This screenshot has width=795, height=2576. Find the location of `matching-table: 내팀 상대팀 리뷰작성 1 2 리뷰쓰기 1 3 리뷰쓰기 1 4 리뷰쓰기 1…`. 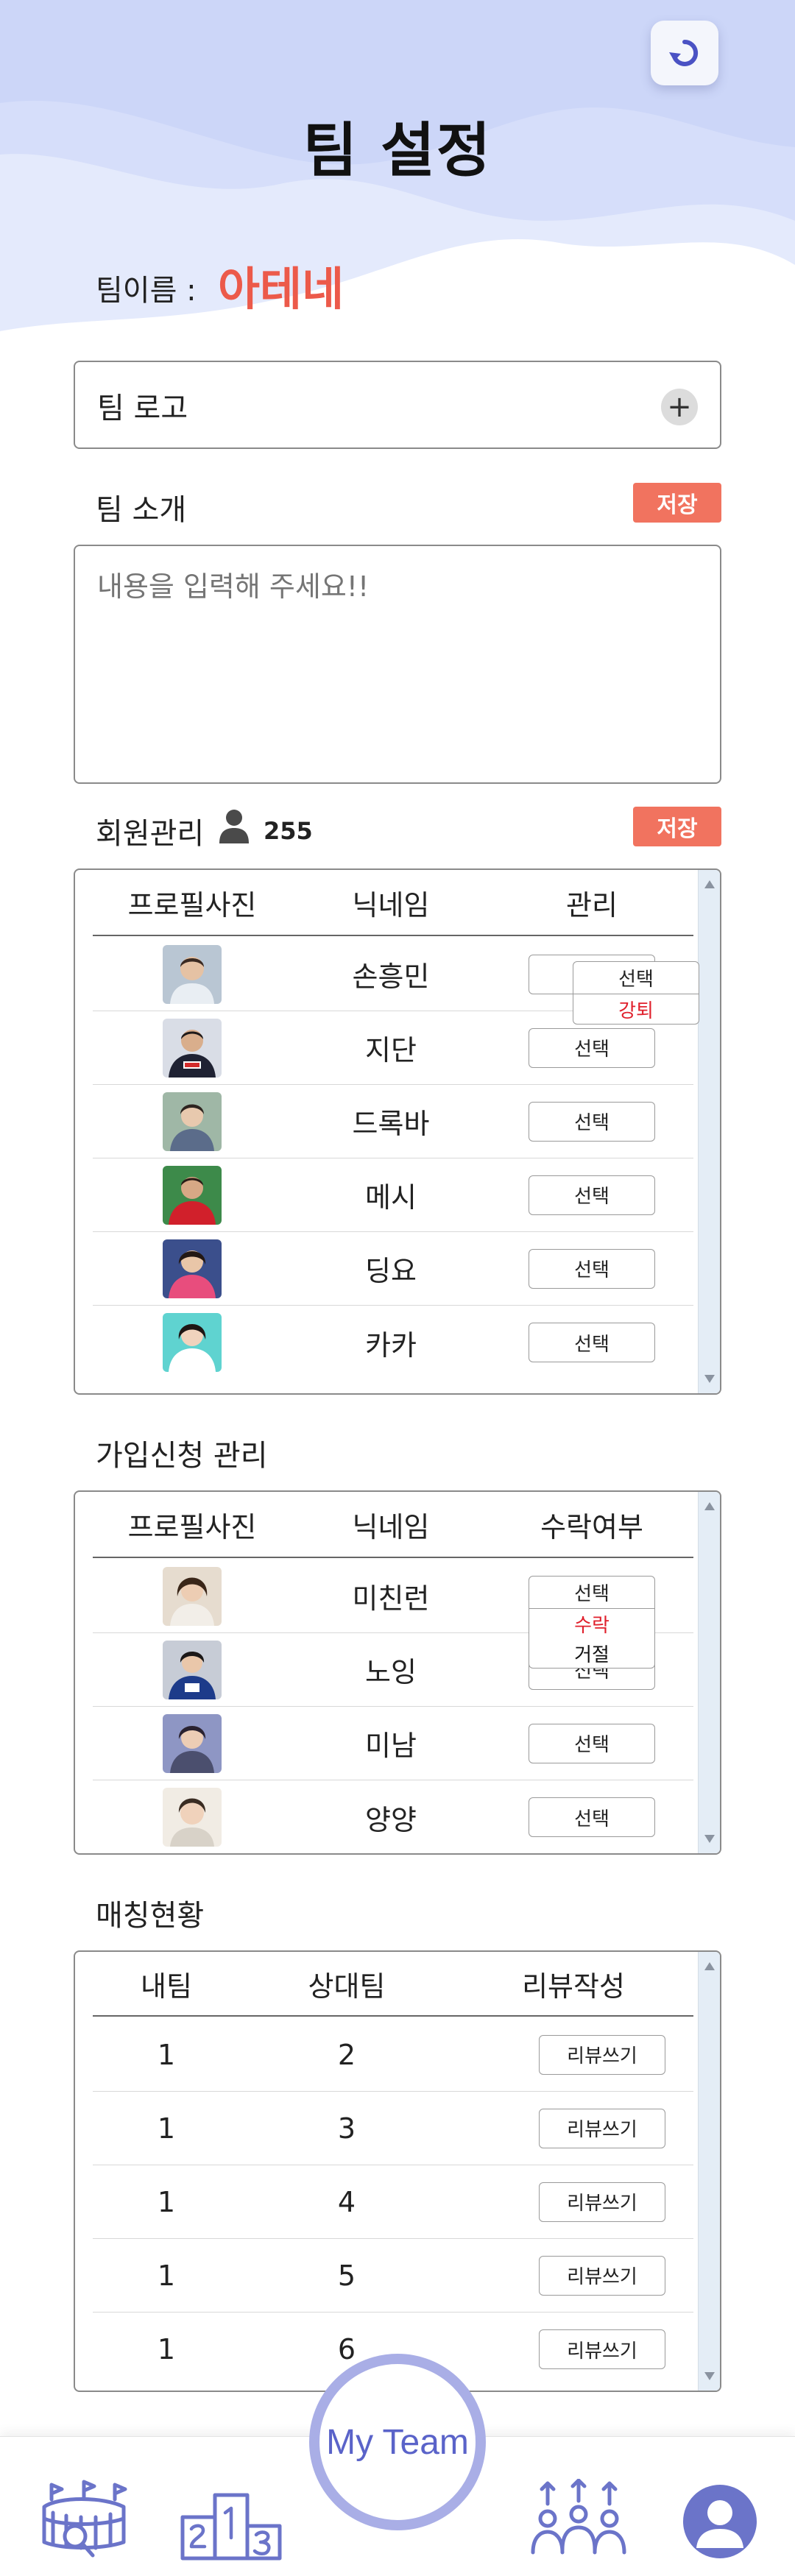

matching-table: 내팀 상대팀 리뷰작성 1 2 리뷰쓰기 1 3 리뷰쓰기 1 4 리뷰쓰기 1… is located at coordinates (397, 2171).